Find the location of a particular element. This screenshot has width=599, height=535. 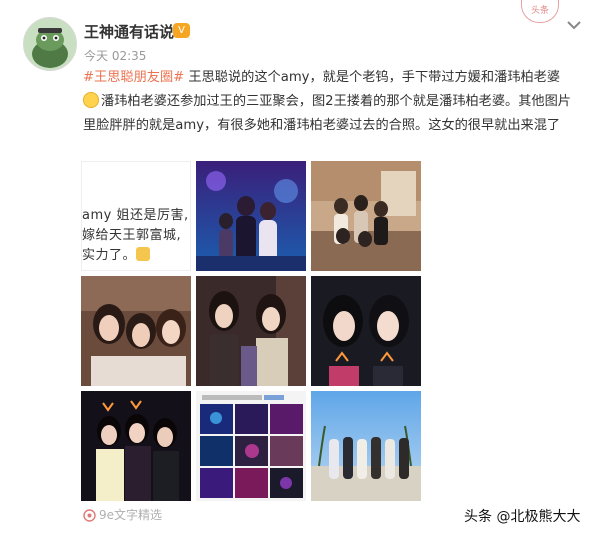

post-timestamp: 今天 02:35 is located at coordinates (115, 56).